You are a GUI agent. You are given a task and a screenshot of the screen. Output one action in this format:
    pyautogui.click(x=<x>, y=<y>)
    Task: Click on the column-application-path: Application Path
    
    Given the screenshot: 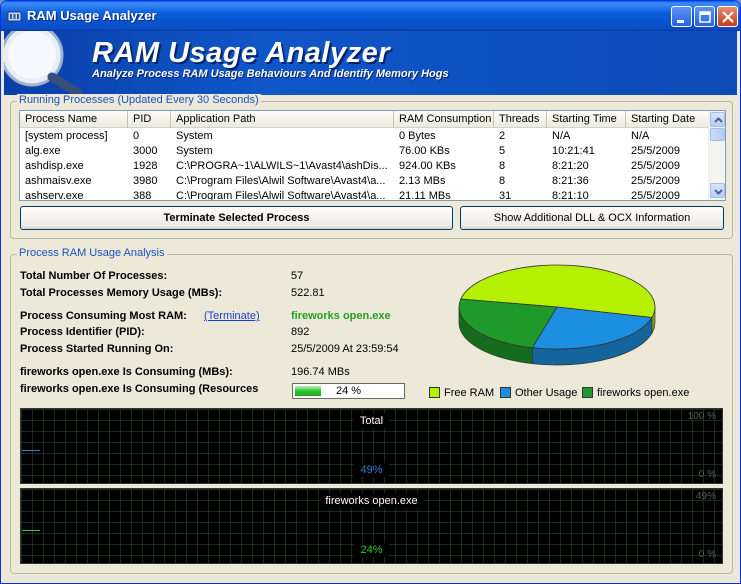 What is the action you would take?
    pyautogui.click(x=282, y=119)
    